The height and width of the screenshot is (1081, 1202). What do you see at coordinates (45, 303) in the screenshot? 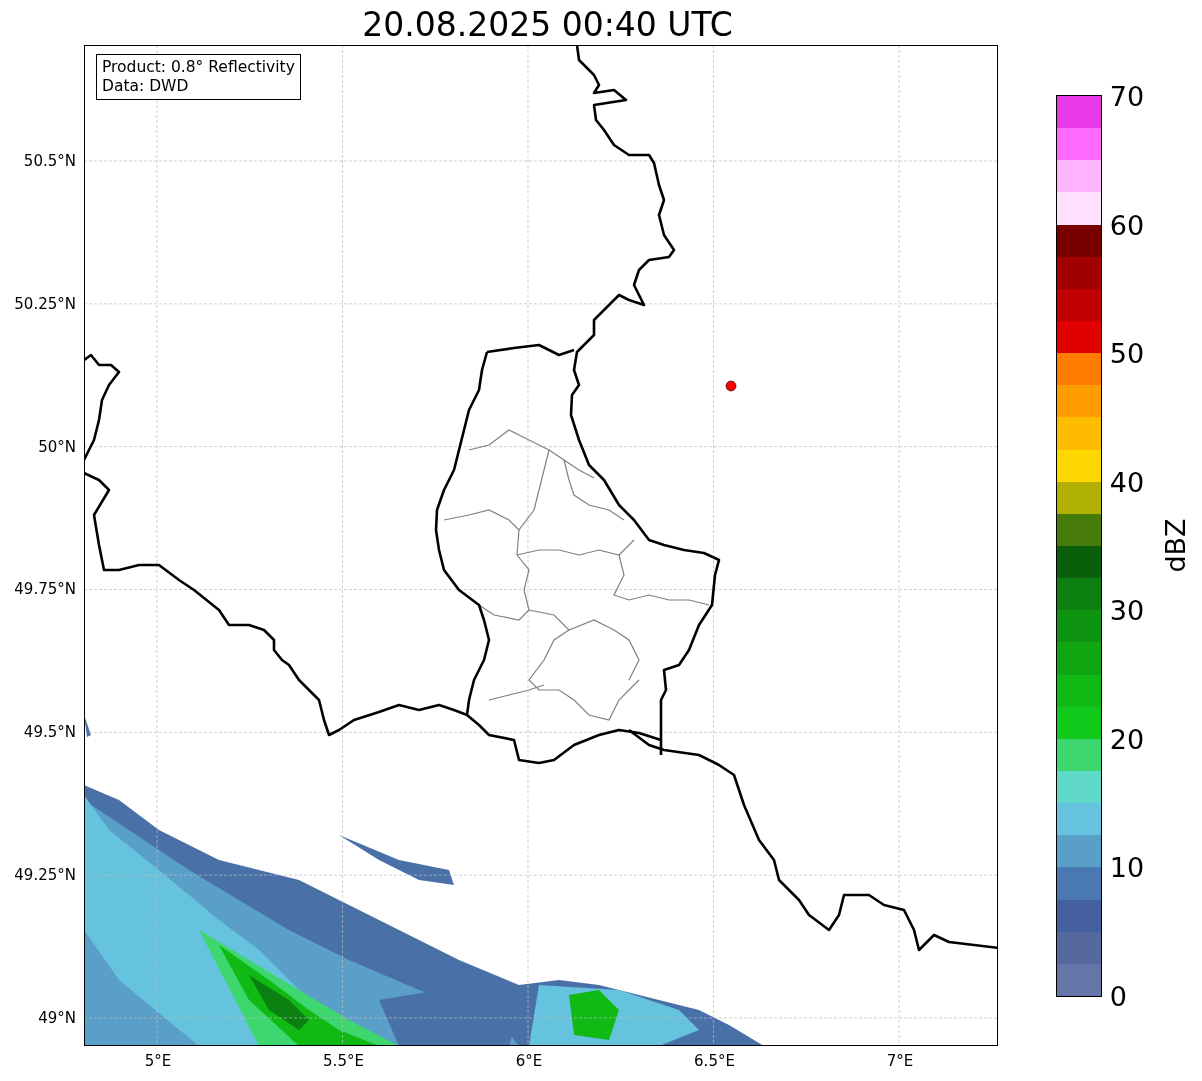
I see `latitude-label: 50.25°N` at bounding box center [45, 303].